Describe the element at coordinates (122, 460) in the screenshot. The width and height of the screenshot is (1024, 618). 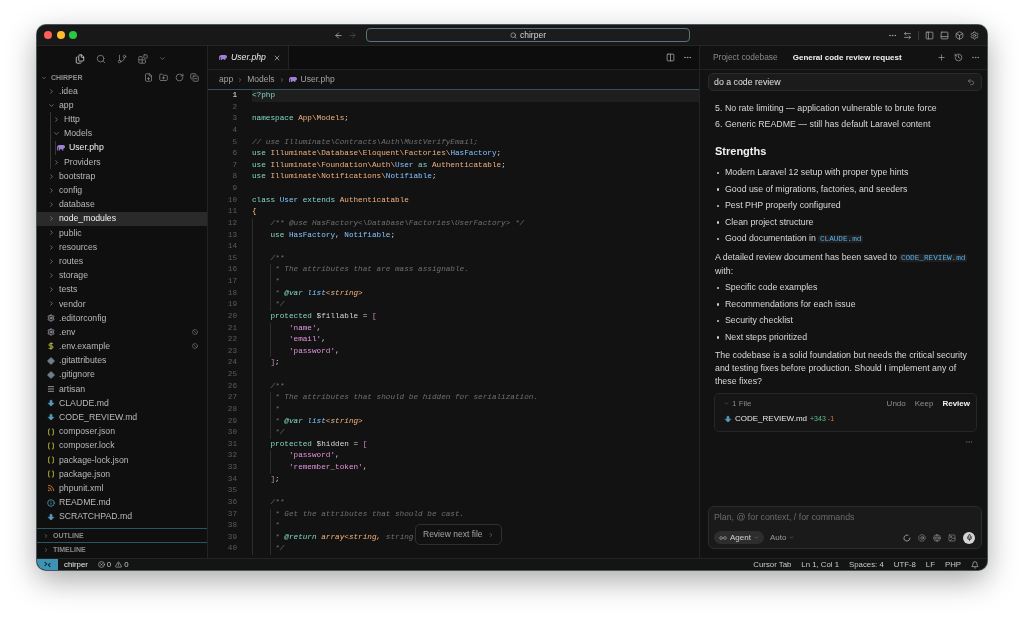
I see `tree-item: package-lock.json` at that location.